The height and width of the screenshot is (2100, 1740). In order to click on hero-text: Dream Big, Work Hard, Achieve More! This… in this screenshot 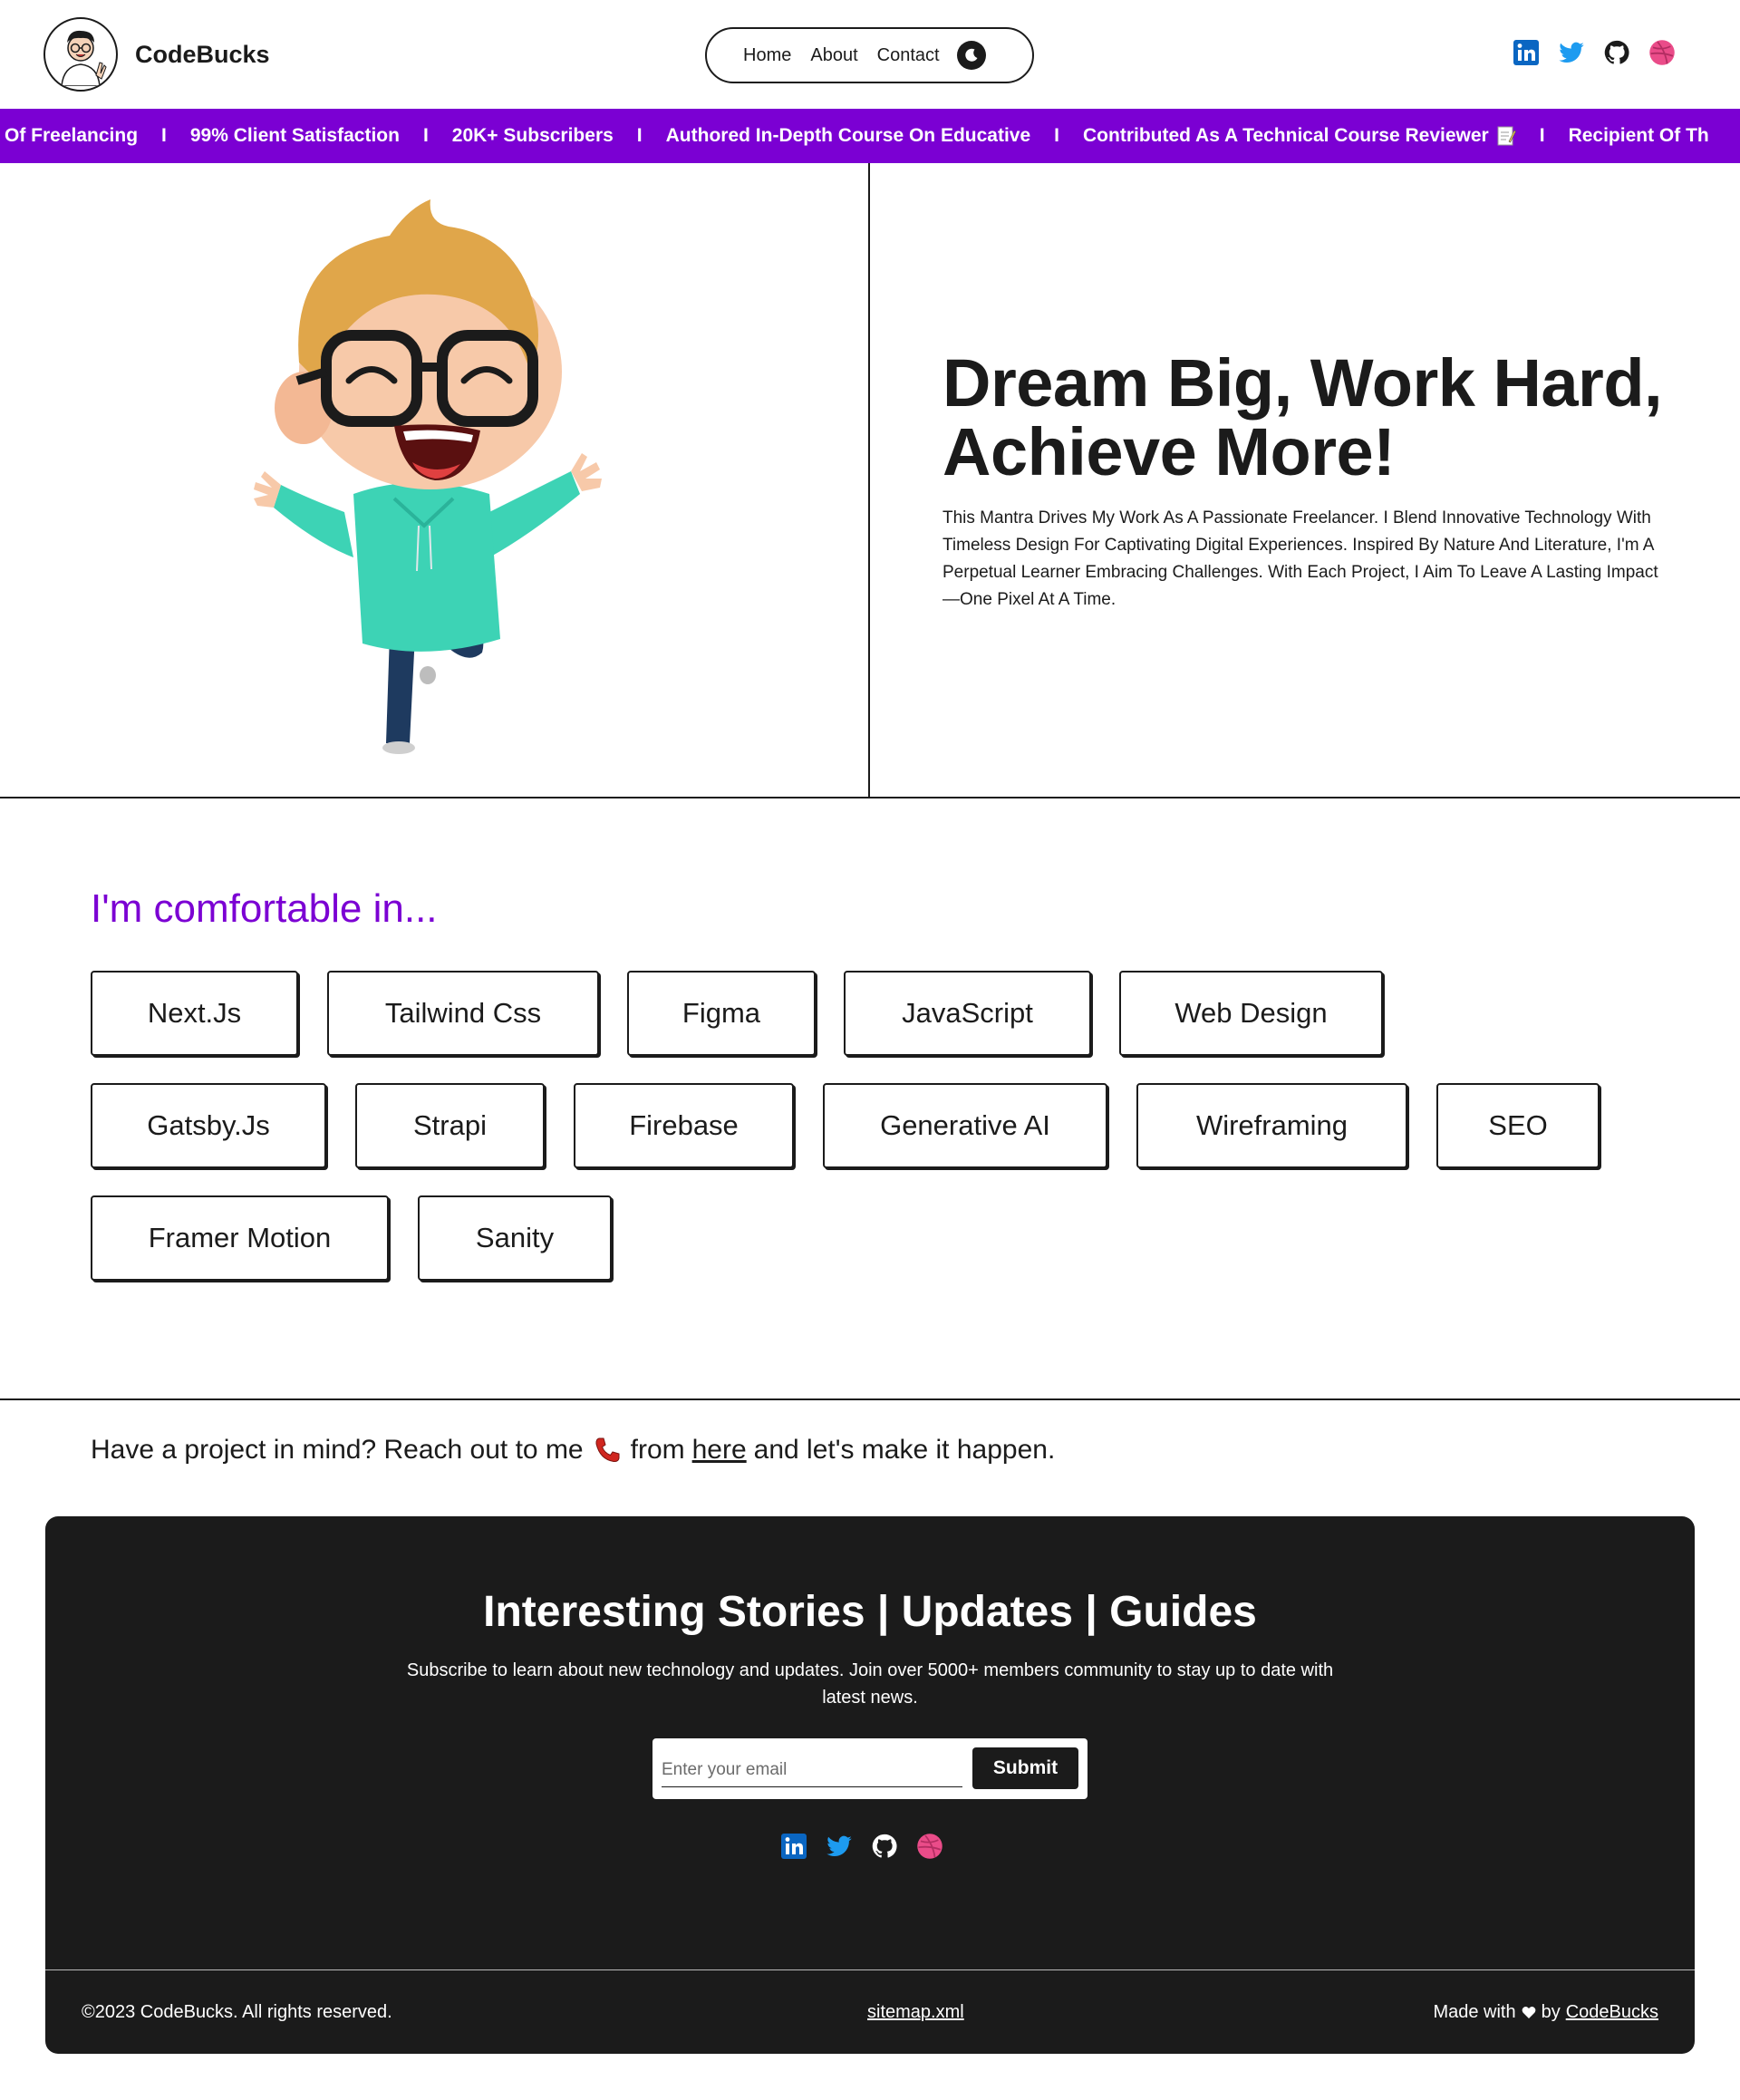, I will do `click(1305, 481)`.